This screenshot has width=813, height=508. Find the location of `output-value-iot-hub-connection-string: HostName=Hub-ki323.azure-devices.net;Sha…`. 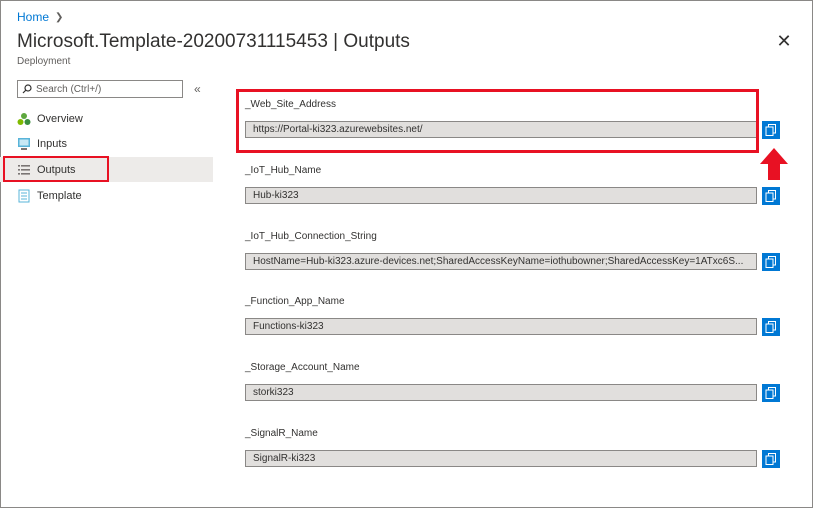

output-value-iot-hub-connection-string: HostName=Hub-ki323.azure-devices.net;Sha… is located at coordinates (501, 261).